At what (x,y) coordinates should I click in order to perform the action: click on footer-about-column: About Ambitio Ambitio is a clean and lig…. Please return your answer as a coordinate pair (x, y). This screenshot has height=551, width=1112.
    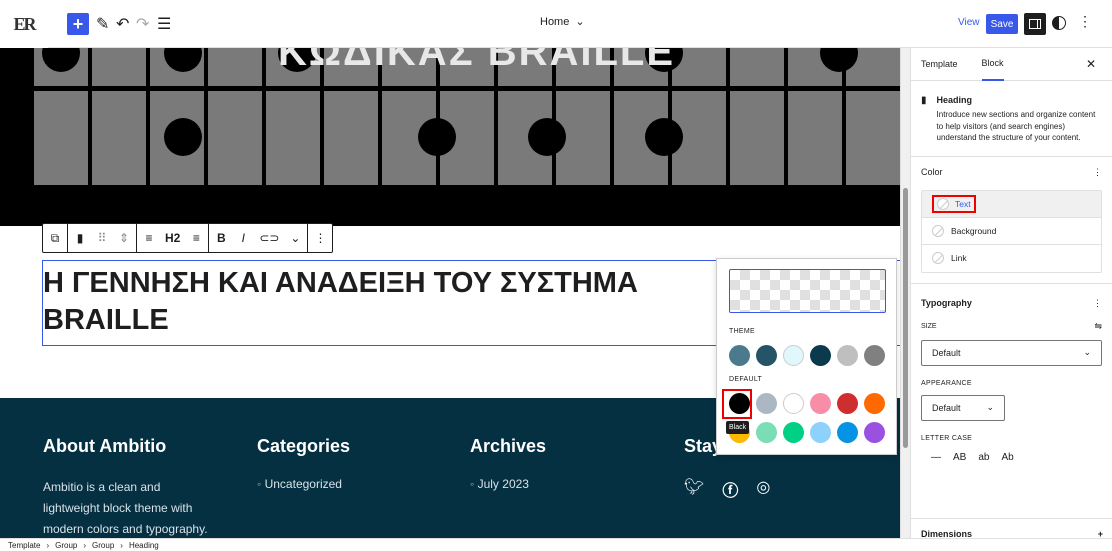
    Looking at the image, I should click on (125, 487).